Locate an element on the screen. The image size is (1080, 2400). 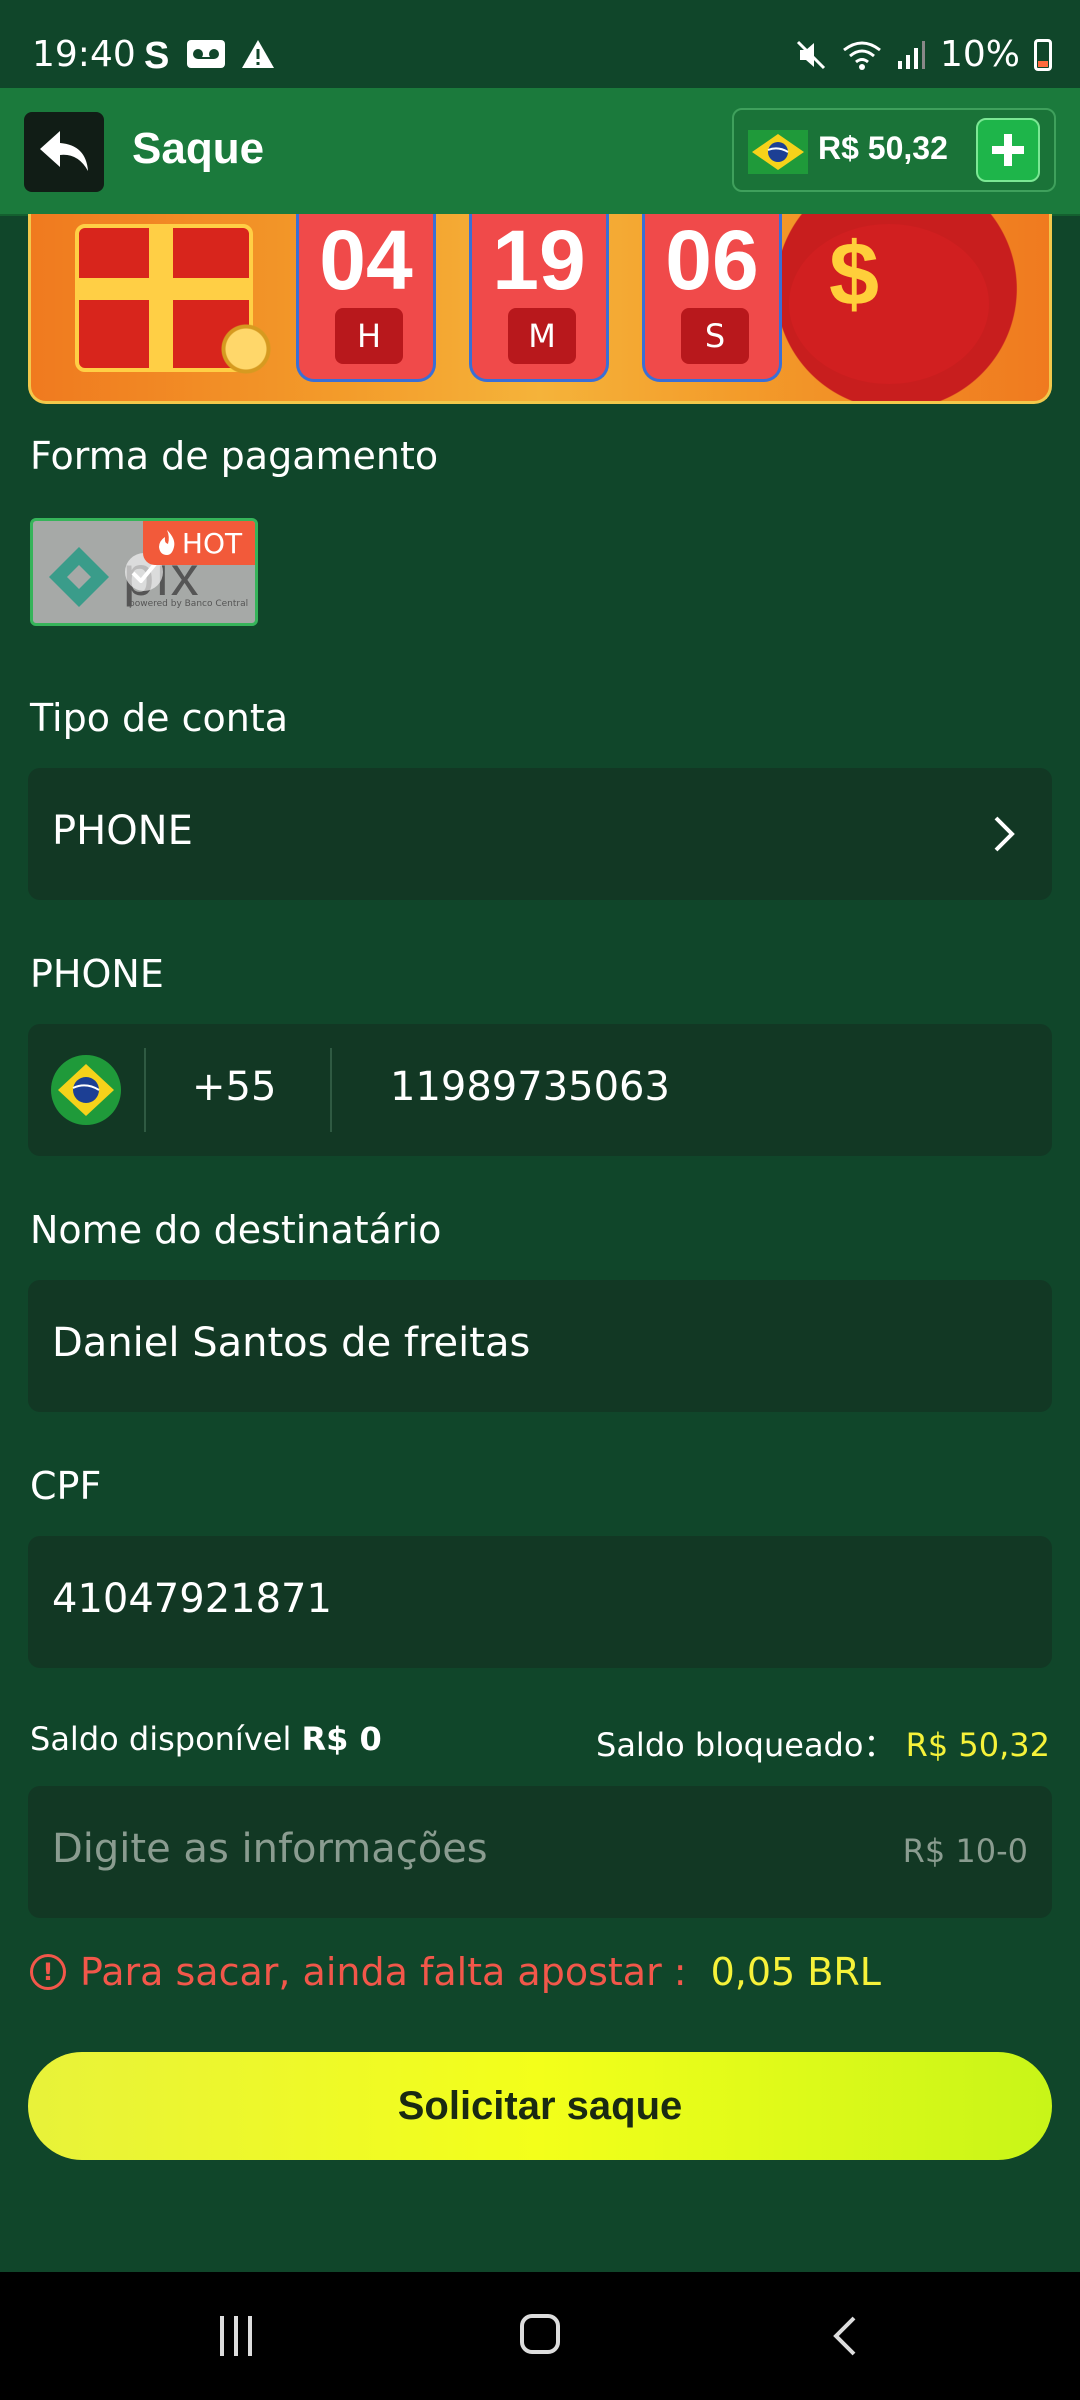
request-withdrawal-button: Solicitar saque is located at coordinates (540, 2106).